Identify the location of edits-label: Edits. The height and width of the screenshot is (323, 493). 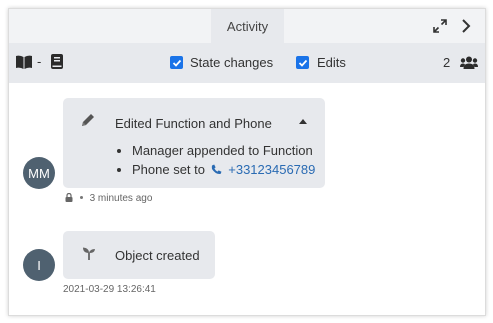
(331, 62).